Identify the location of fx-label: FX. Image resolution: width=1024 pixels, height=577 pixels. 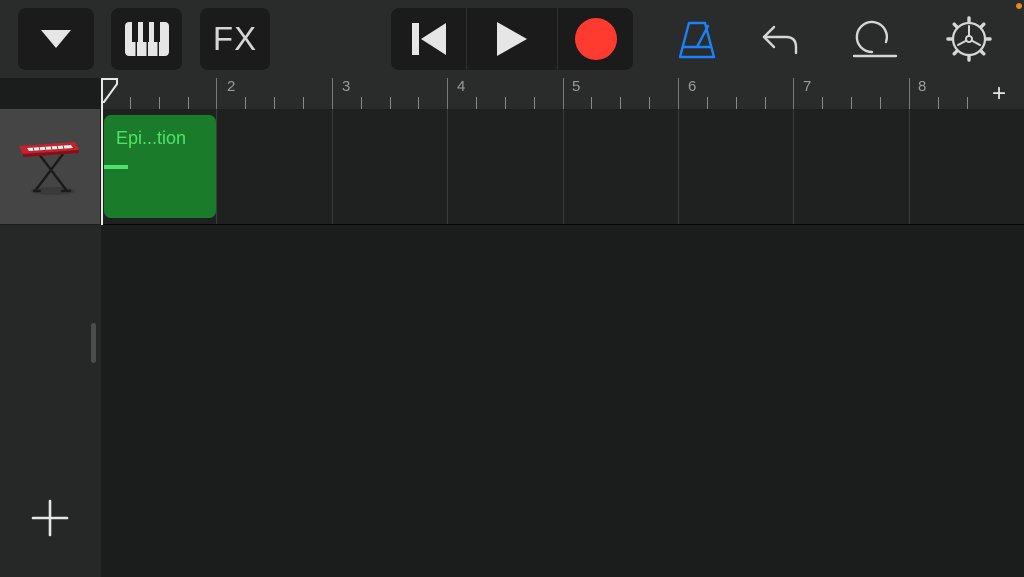
(235, 38).